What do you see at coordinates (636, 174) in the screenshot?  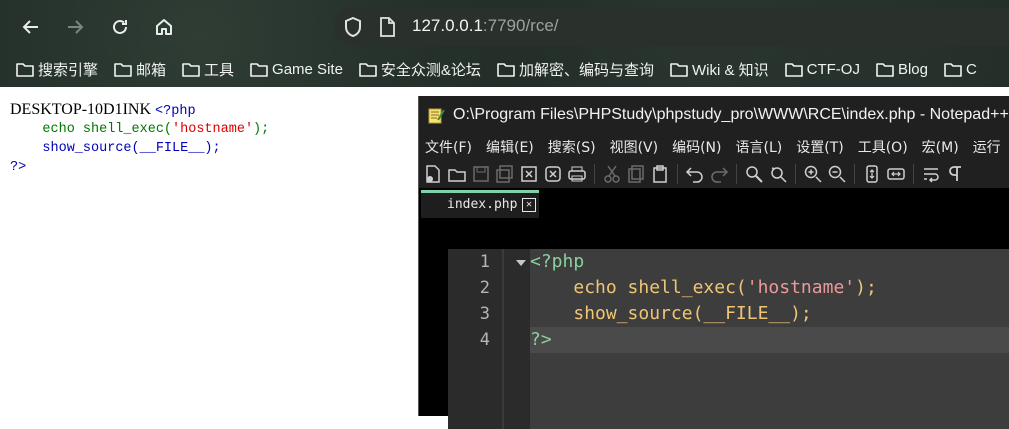 I see `copy-icon` at bounding box center [636, 174].